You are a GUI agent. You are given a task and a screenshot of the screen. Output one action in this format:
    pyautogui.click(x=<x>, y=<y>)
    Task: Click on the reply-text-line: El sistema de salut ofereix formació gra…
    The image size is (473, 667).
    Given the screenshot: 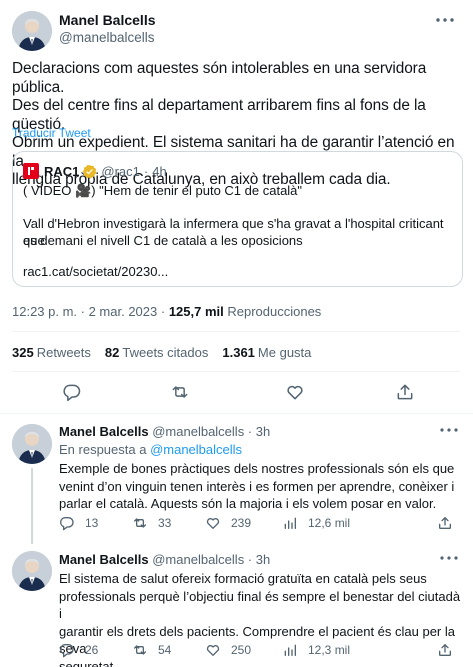 What is the action you would take?
    pyautogui.click(x=243, y=578)
    